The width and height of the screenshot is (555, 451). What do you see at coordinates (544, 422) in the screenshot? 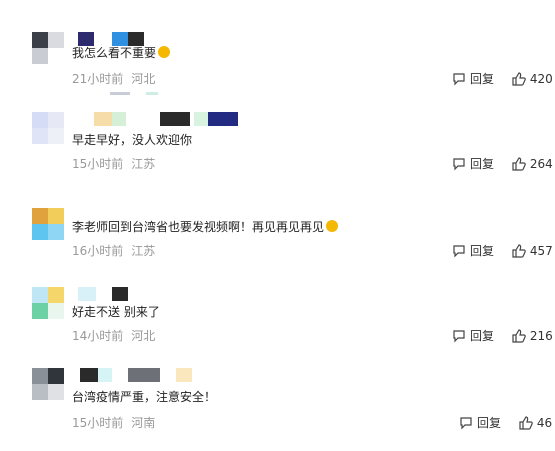
I see `like-count: 46` at bounding box center [544, 422].